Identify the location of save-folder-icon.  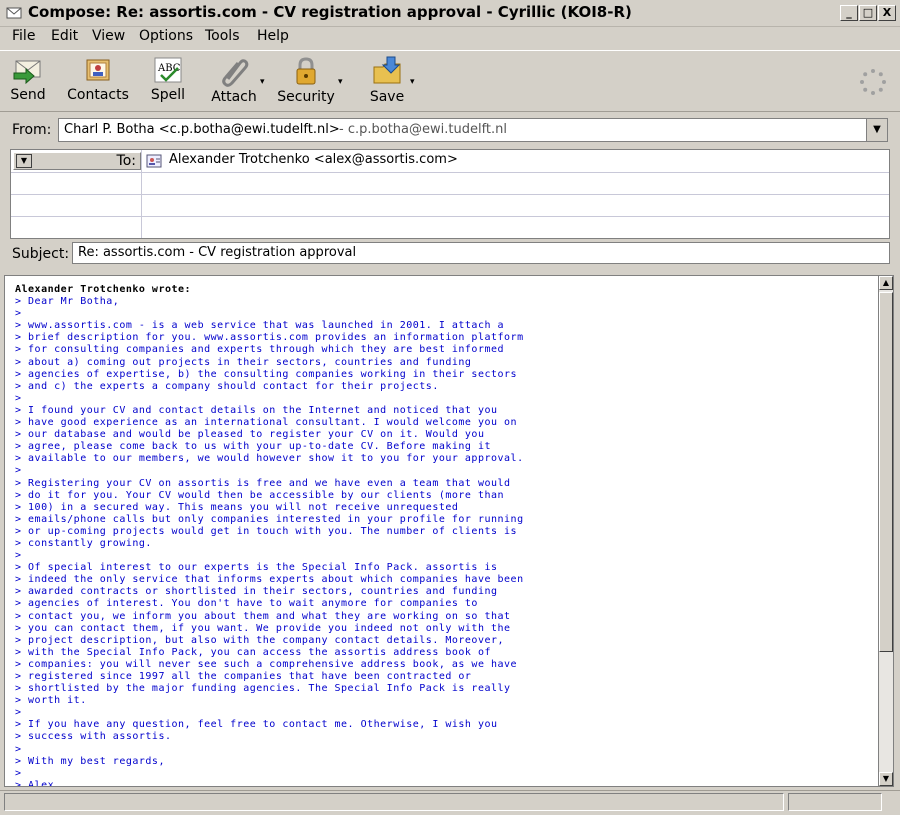
(387, 70).